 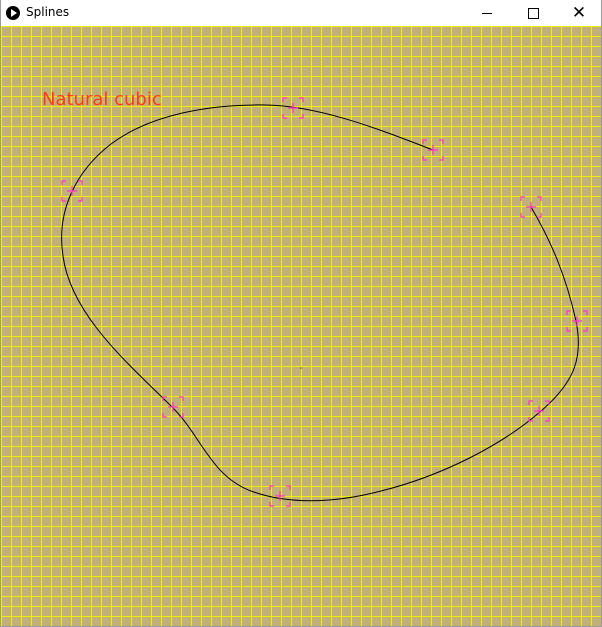 I want to click on minimize-button, so click(x=487, y=13).